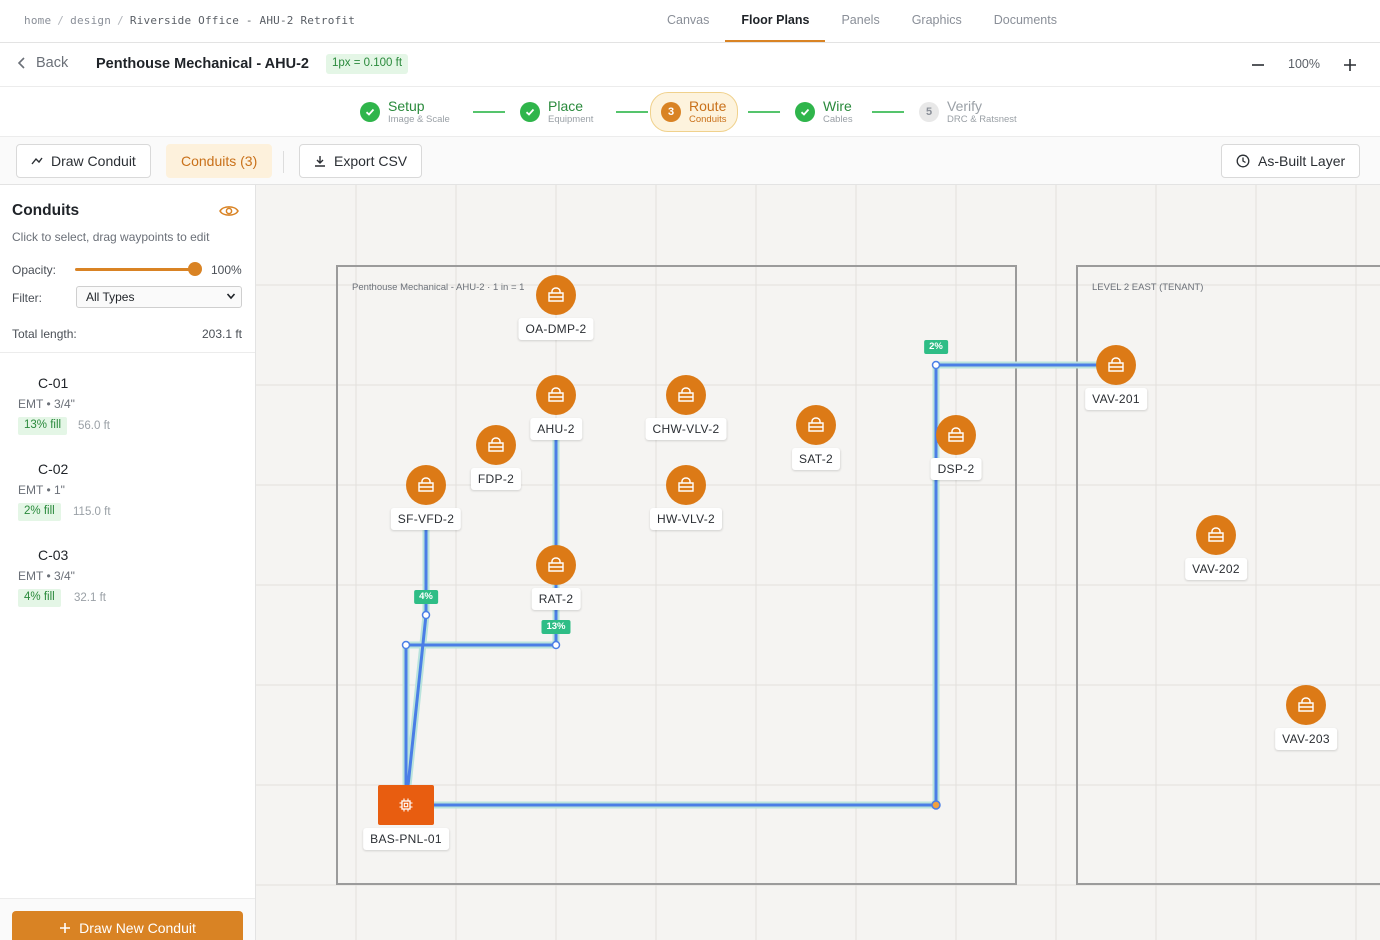 This screenshot has width=1380, height=940. What do you see at coordinates (195, 269) in the screenshot?
I see `slider-thumb` at bounding box center [195, 269].